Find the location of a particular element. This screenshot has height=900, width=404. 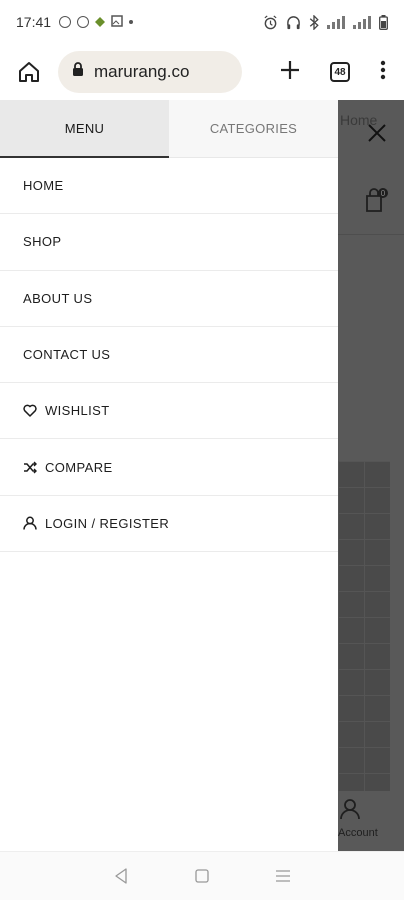

drawer-tabs: MENU CATEGORIES is located at coordinates (169, 129).